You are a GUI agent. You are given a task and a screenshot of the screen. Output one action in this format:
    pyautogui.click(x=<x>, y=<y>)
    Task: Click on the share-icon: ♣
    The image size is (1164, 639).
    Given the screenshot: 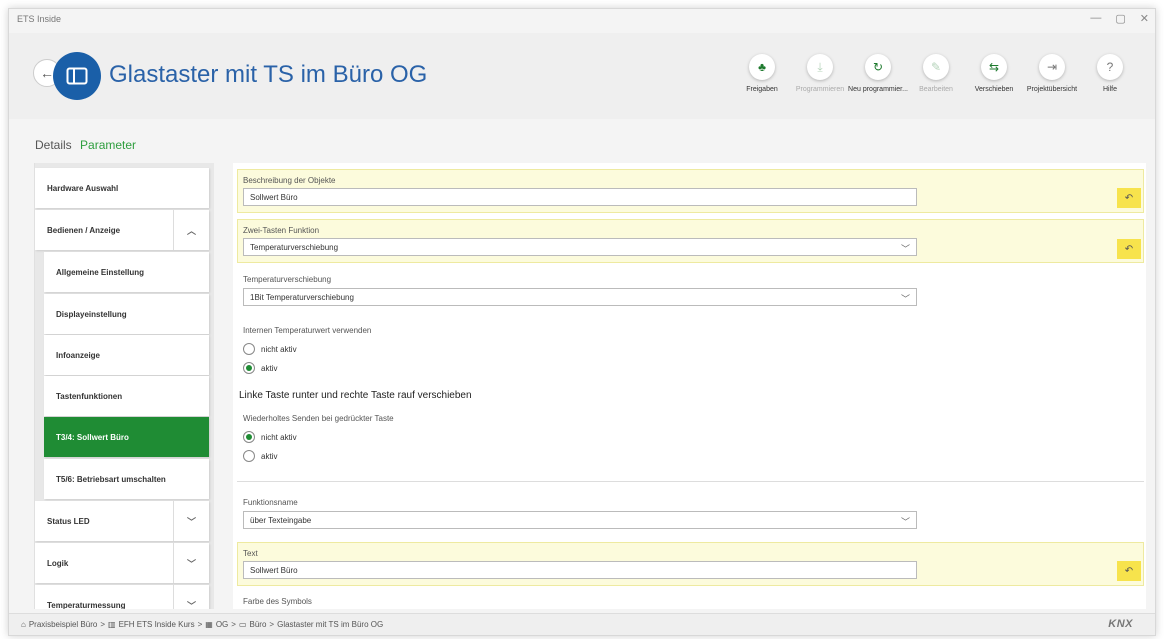 What is the action you would take?
    pyautogui.click(x=762, y=67)
    